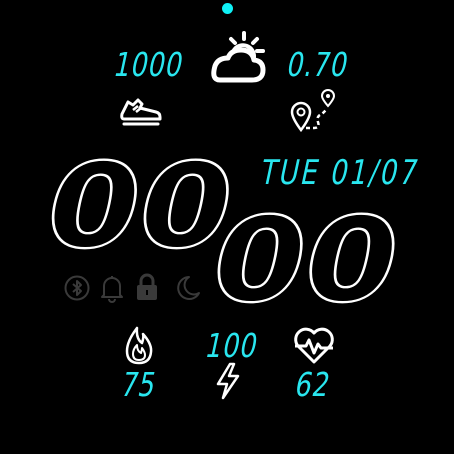 This screenshot has height=454, width=454. Describe the element at coordinates (139, 384) in the screenshot. I see `calories-value: 75` at that location.